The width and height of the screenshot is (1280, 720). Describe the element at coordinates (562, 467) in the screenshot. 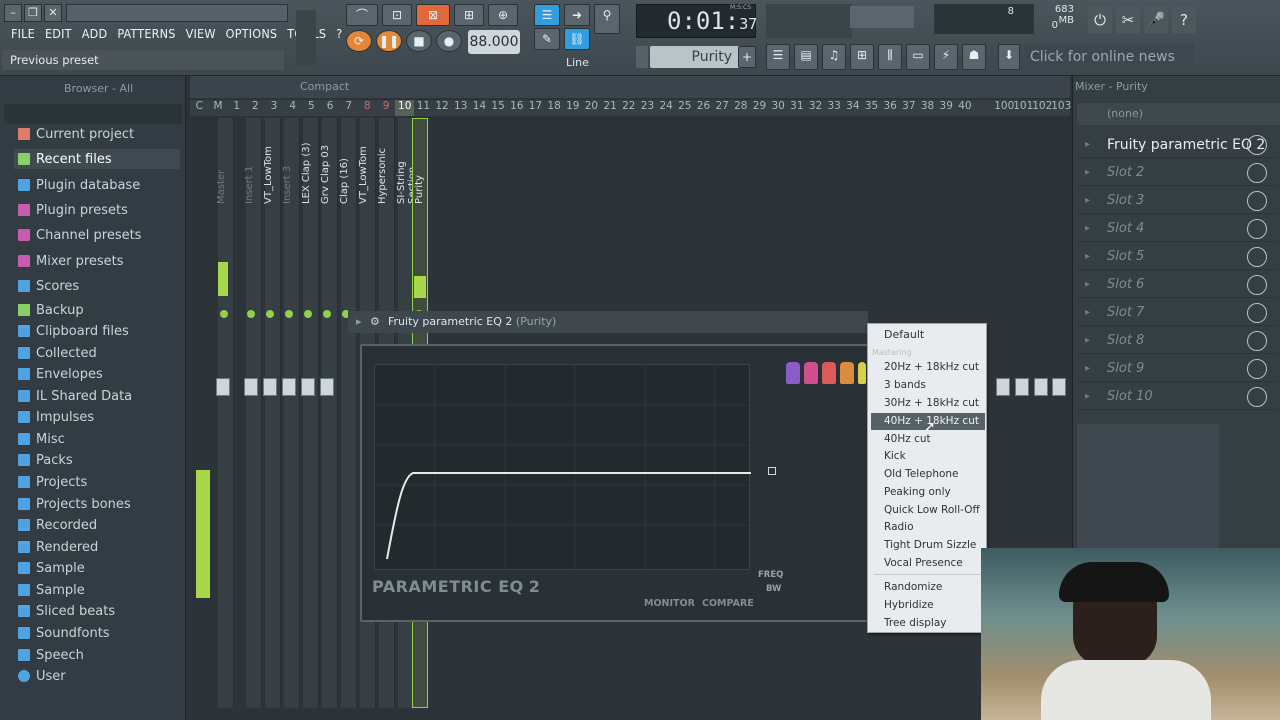

I see `eq-graph` at that location.